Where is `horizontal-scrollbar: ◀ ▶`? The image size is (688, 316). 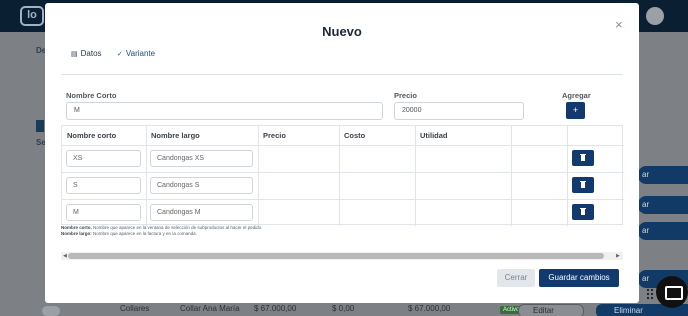 horizontal-scrollbar: ◀ ▶ is located at coordinates (342, 256).